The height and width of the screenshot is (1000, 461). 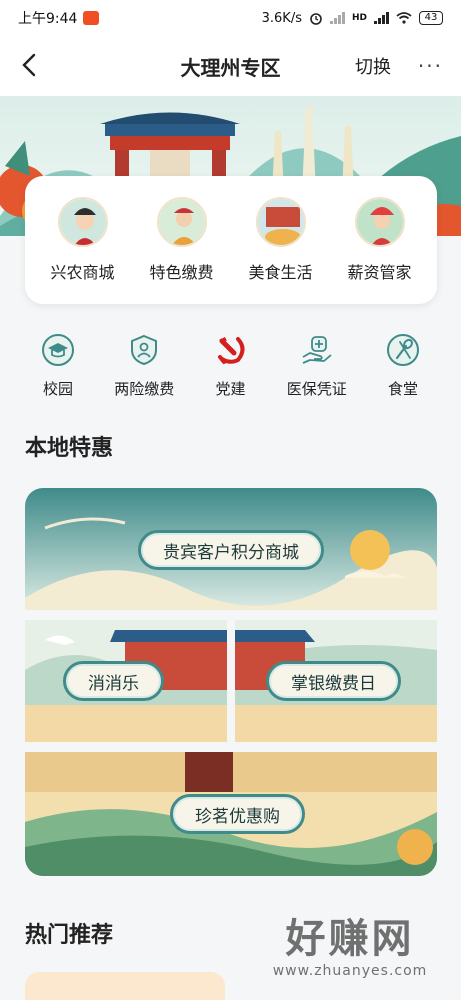 I want to click on salary-manager-avatar-icon, so click(x=379, y=222).